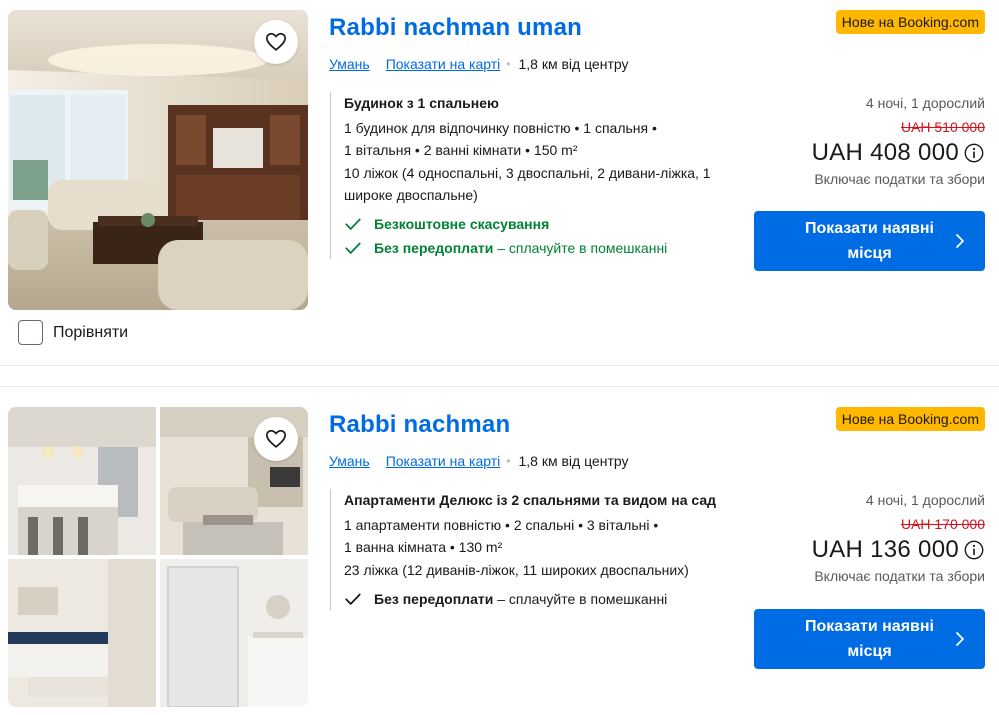  Describe the element at coordinates (30, 332) in the screenshot. I see `compare-checkbox-box` at that location.